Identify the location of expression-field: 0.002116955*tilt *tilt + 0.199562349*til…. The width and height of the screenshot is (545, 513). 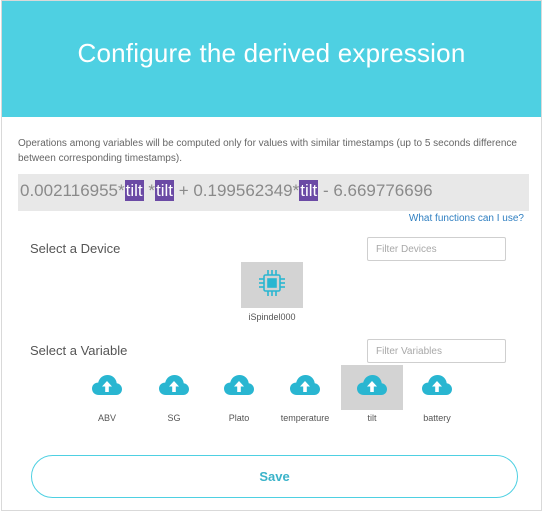
(273, 192).